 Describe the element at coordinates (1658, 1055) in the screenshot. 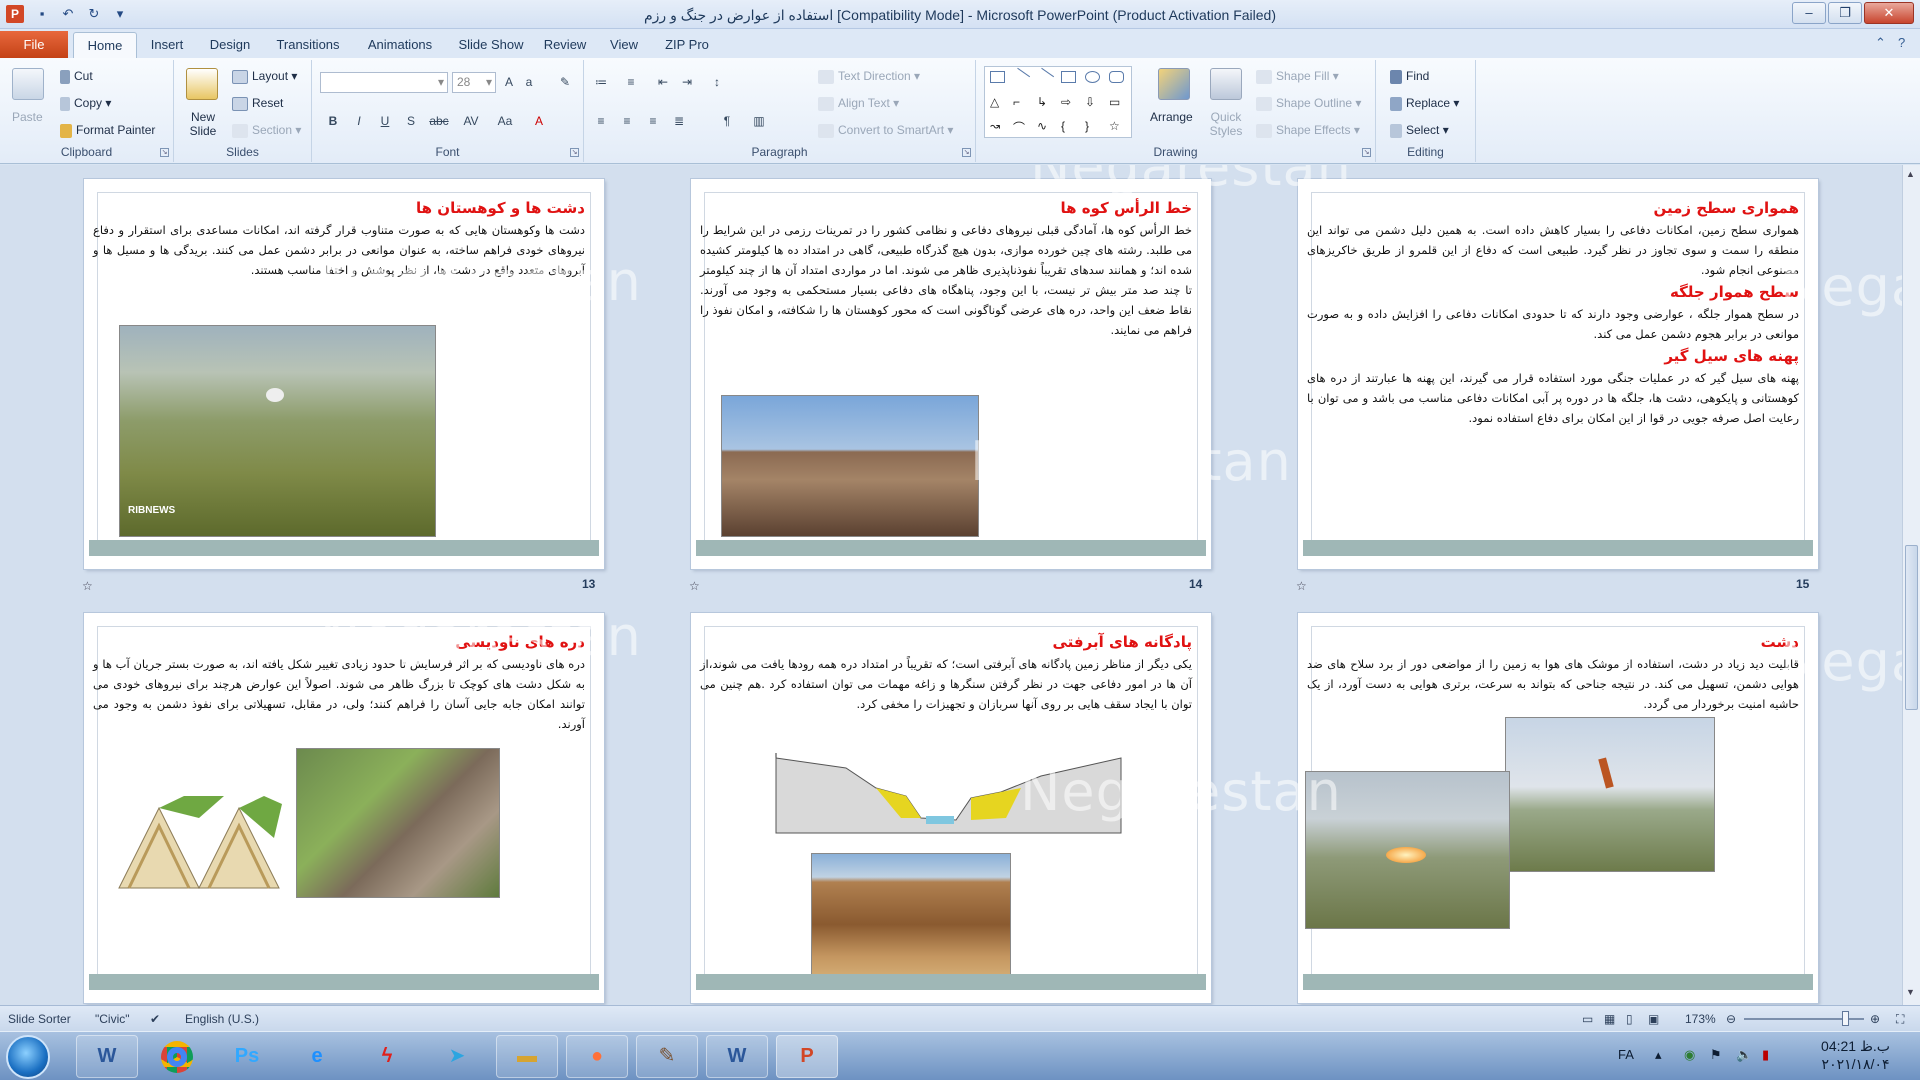

I see `show-hidden-icons-icon: ▴` at that location.